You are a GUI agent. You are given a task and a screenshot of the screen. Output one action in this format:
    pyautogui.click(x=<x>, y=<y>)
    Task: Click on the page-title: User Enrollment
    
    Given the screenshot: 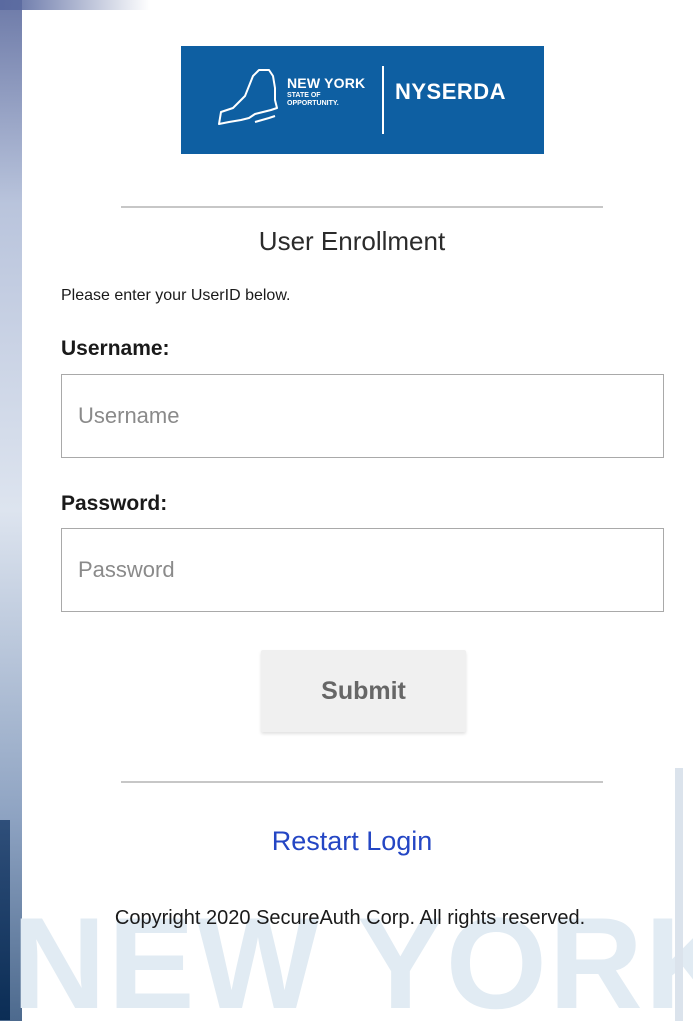 What is the action you would take?
    pyautogui.click(x=352, y=241)
    